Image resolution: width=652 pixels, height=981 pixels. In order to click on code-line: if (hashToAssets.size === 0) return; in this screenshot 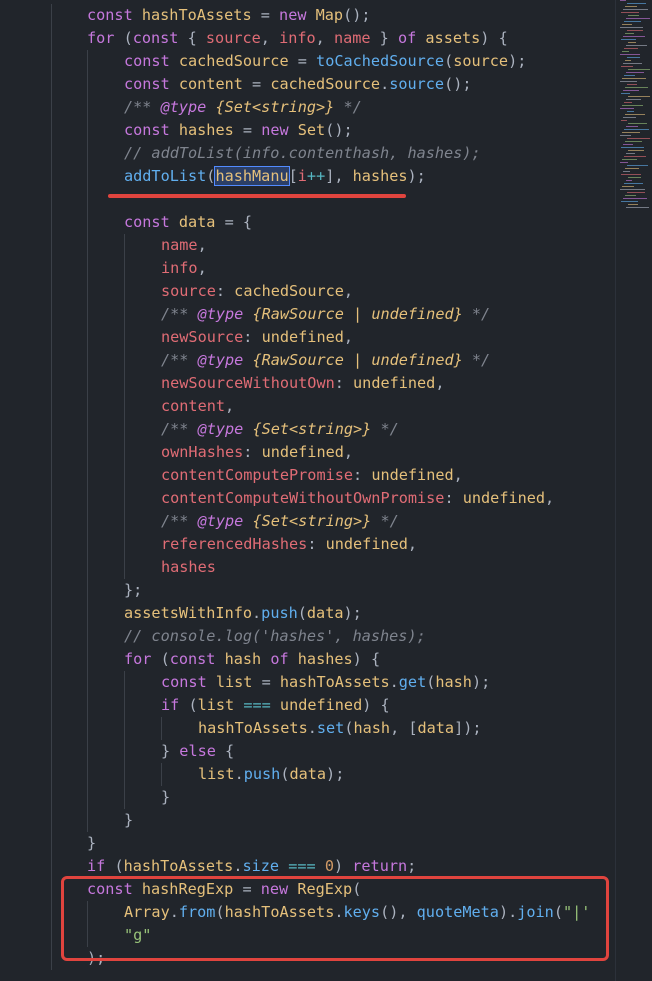, I will do `click(251, 866)`.